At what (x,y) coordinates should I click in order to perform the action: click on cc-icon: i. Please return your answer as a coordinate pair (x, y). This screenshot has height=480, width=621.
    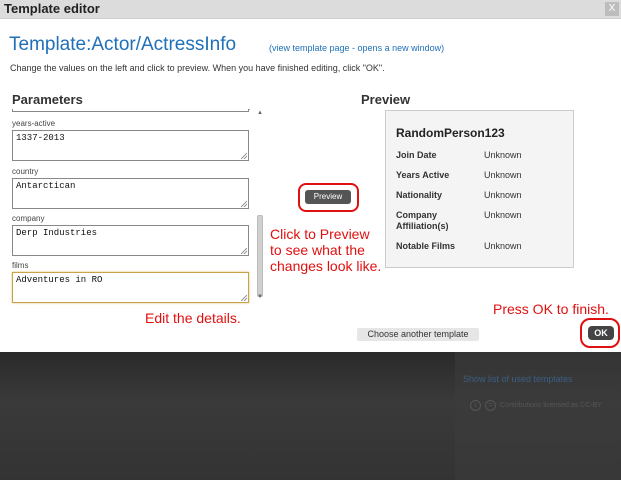
    Looking at the image, I should click on (475, 405).